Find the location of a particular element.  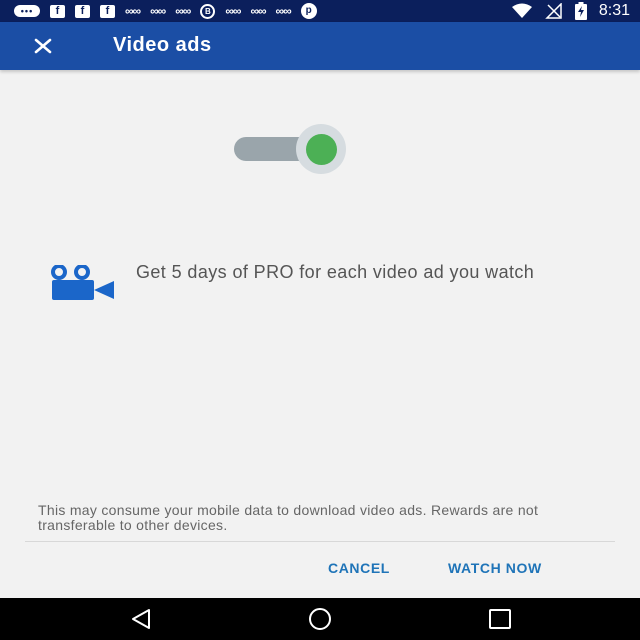

video-ads-toggle is located at coordinates (296, 148).